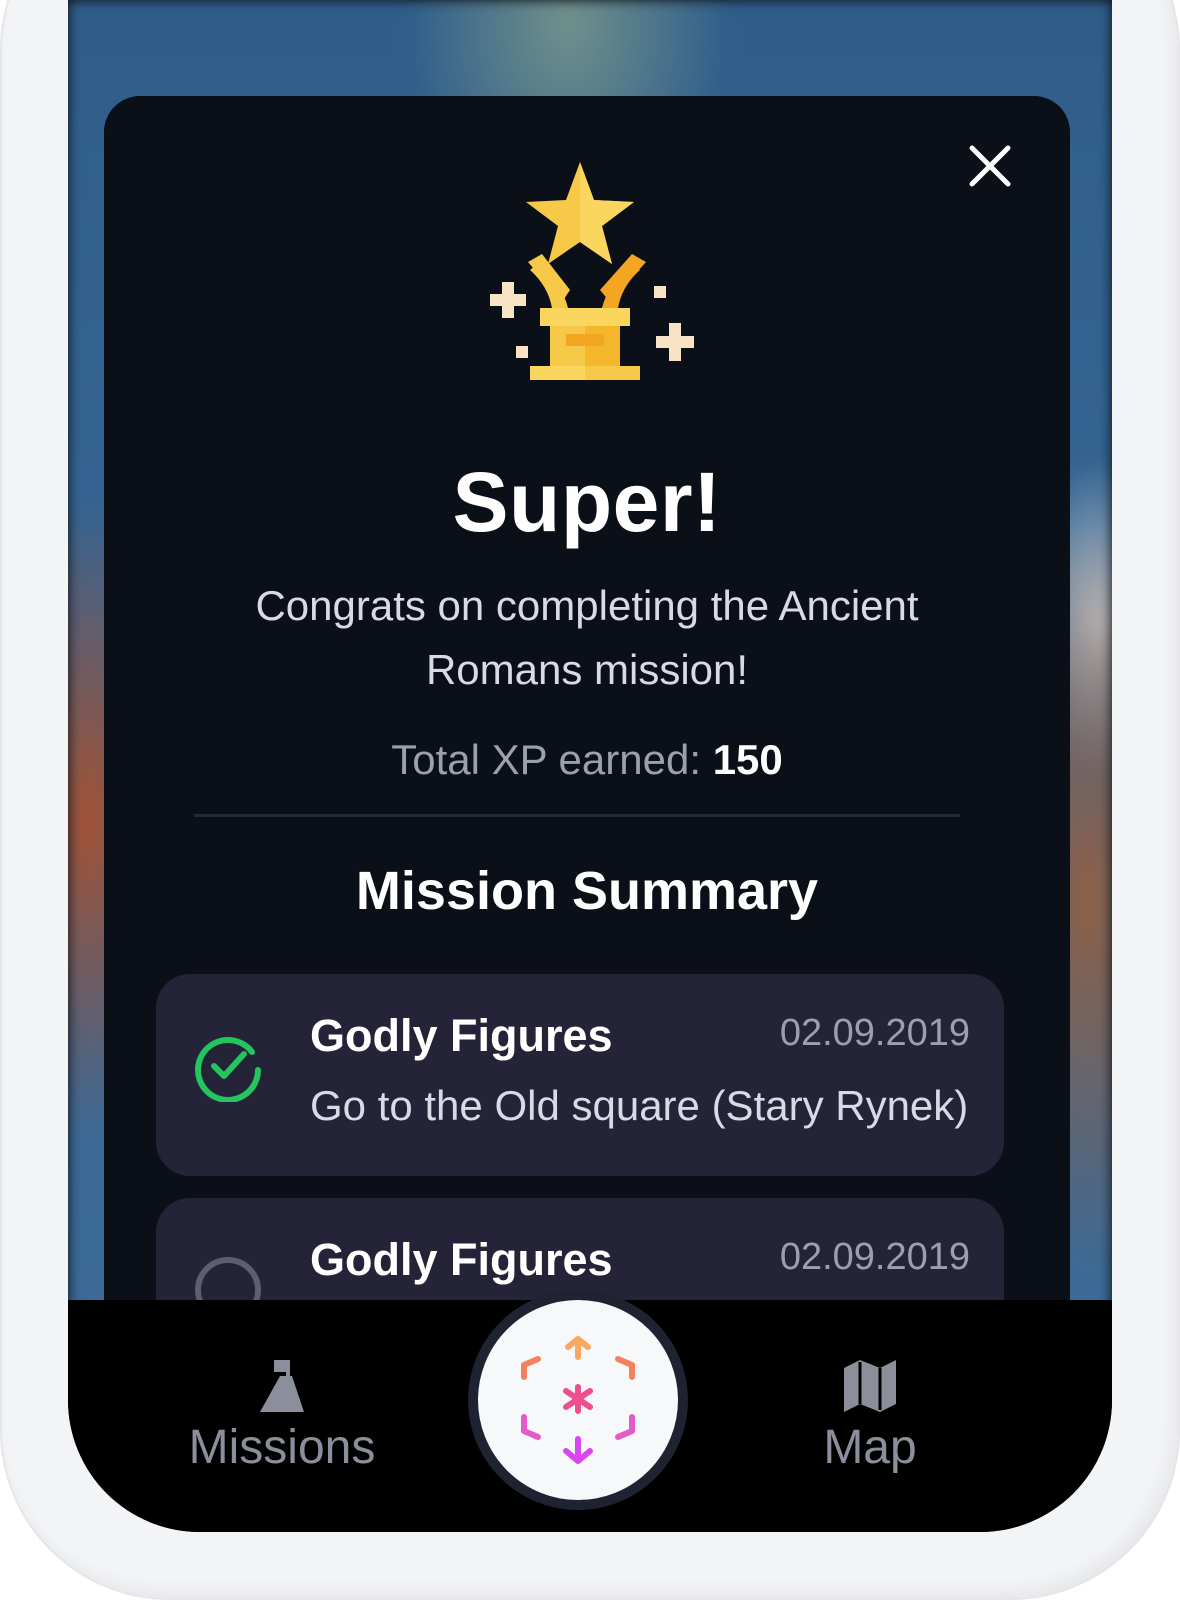 This screenshot has height=1600, width=1180. Describe the element at coordinates (870, 1415) in the screenshot. I see `nav-map: Map` at that location.